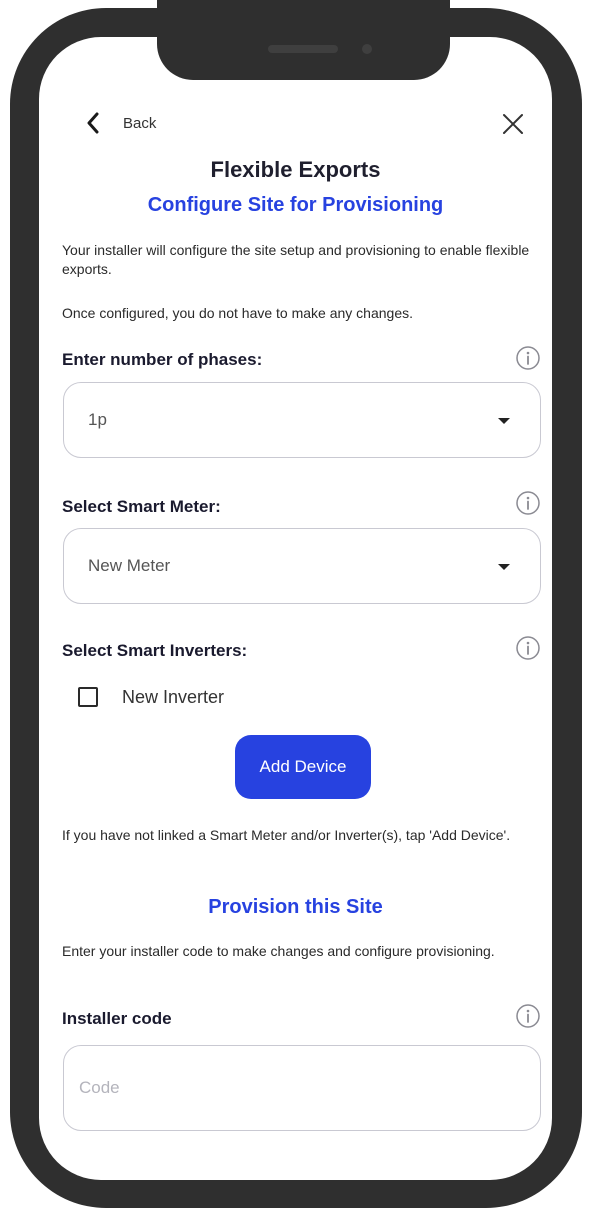  What do you see at coordinates (303, 767) in the screenshot?
I see `add-device-button: Add Device` at bounding box center [303, 767].